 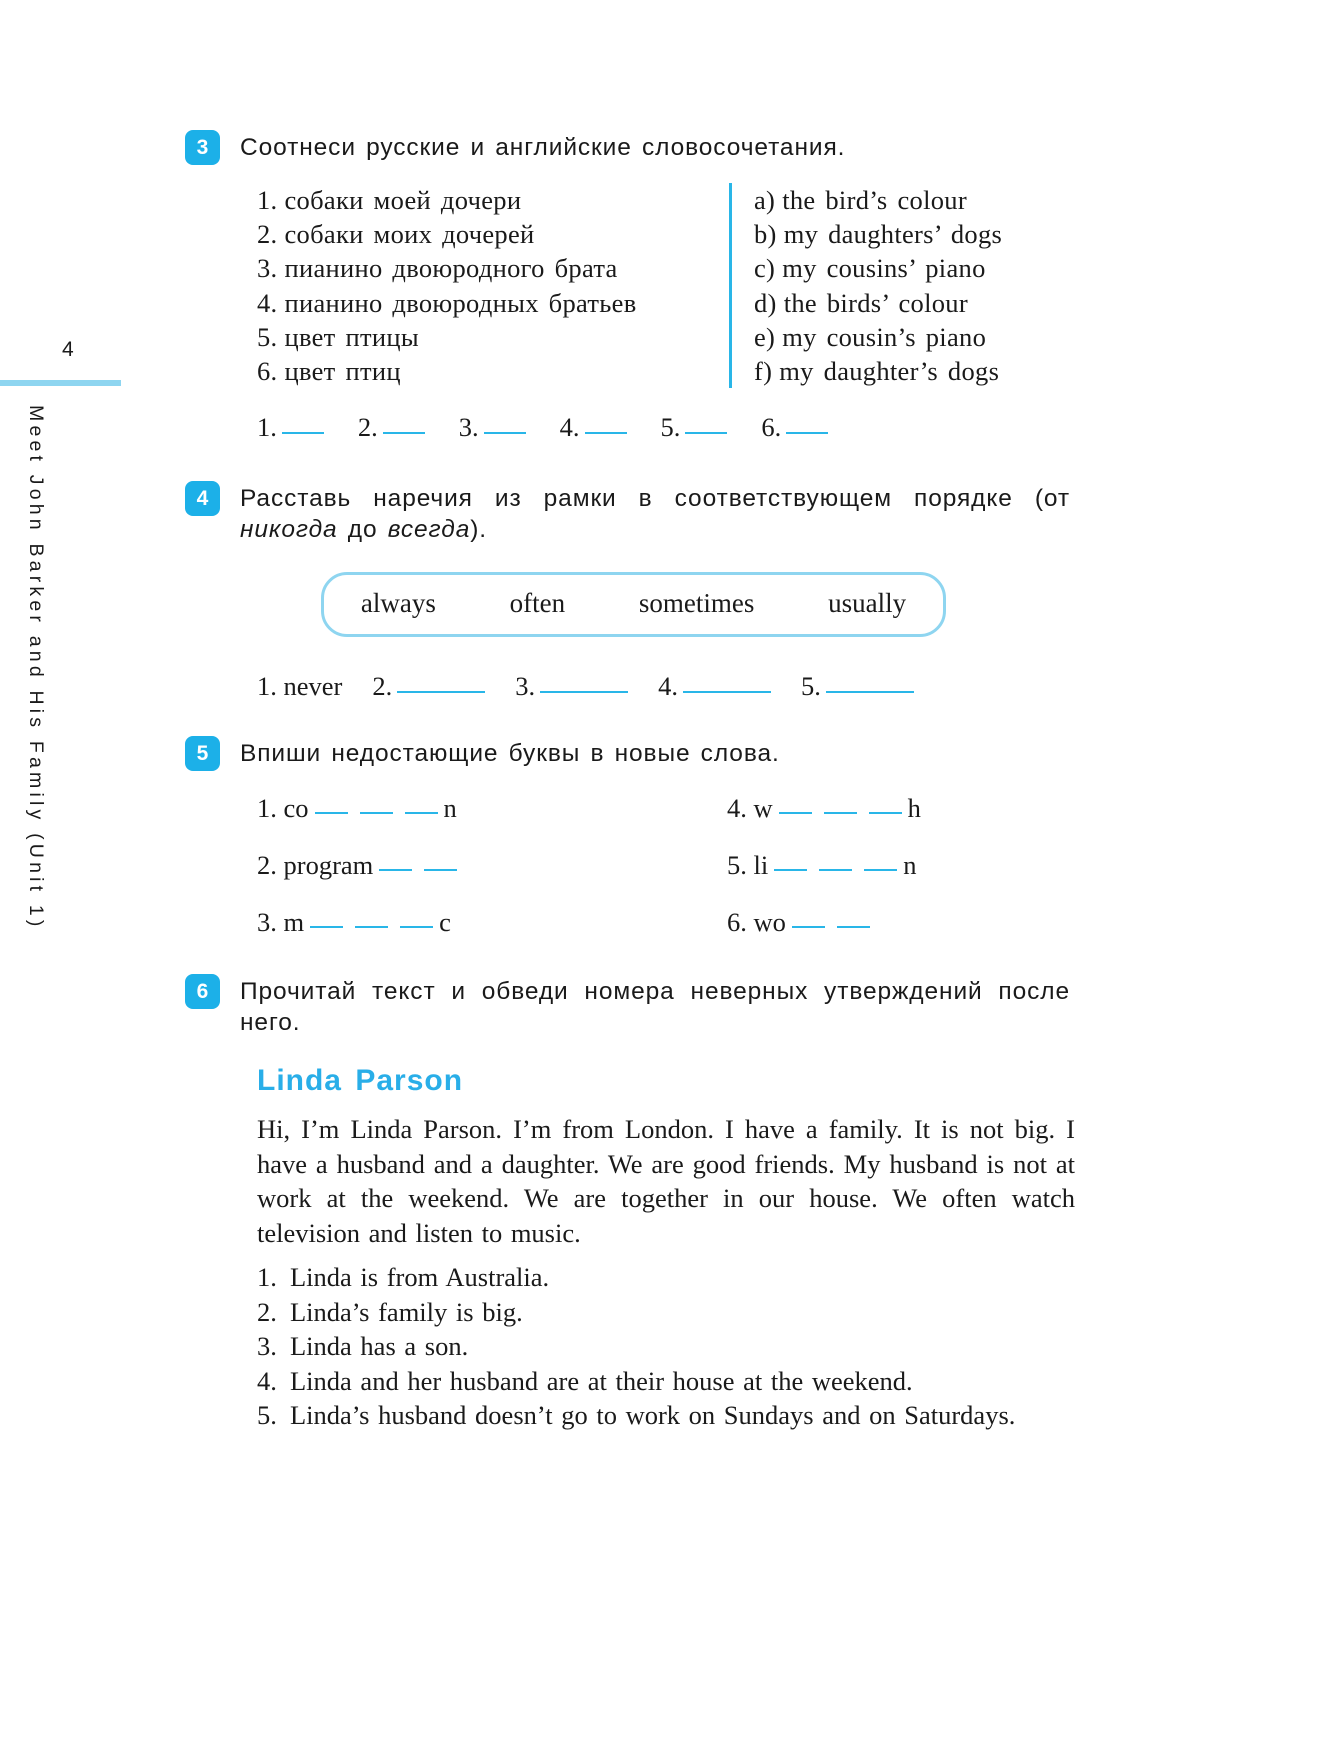 What do you see at coordinates (666, 1346) in the screenshot?
I see `statement-item: 3. Linda has a son.` at bounding box center [666, 1346].